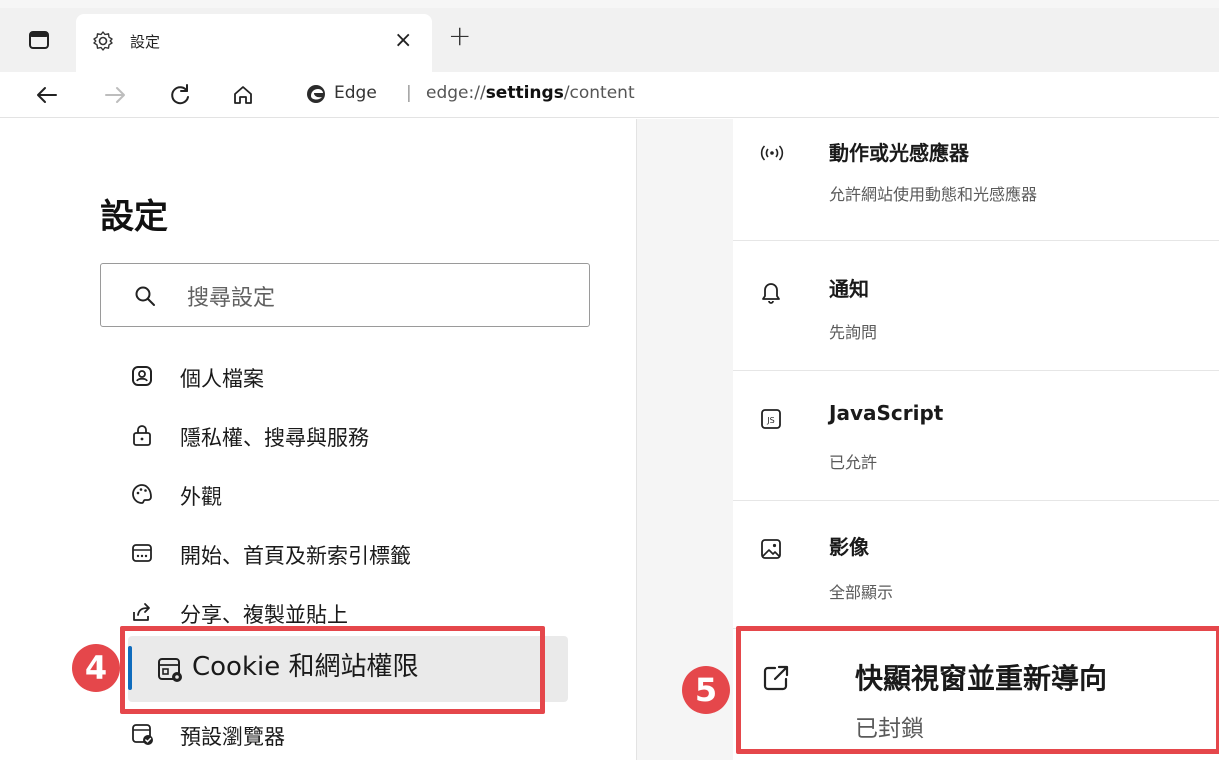 This screenshot has height=760, width=1219. What do you see at coordinates (39, 40) in the screenshot?
I see `tab-actions-icon` at bounding box center [39, 40].